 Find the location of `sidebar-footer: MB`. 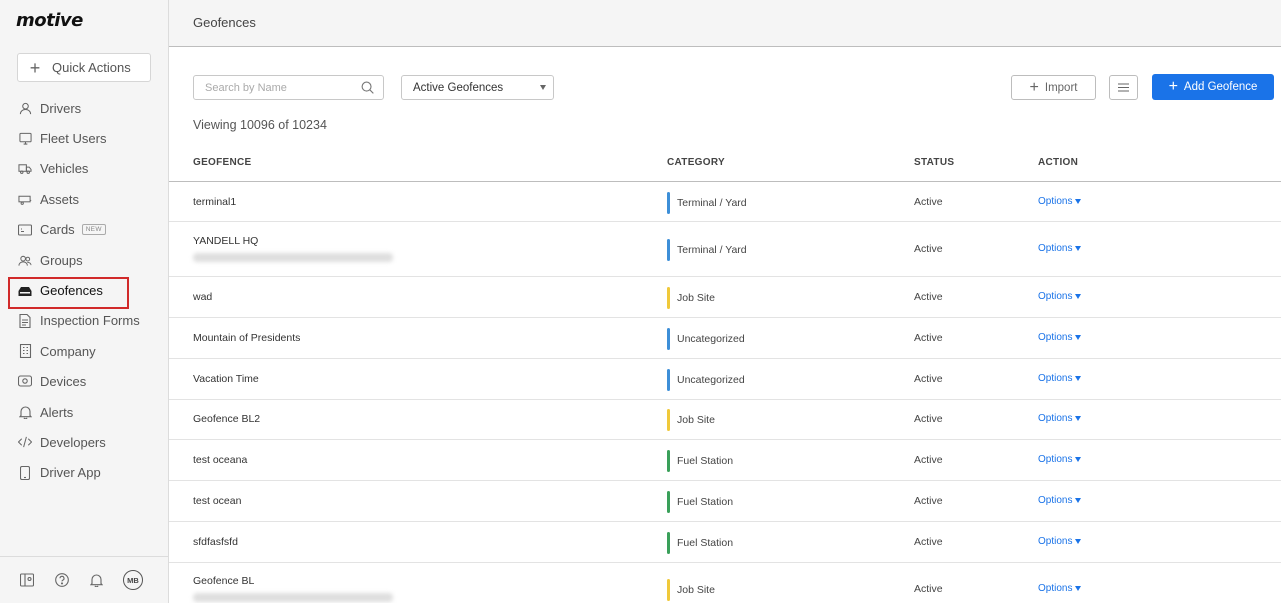

sidebar-footer: MB is located at coordinates (84, 579).